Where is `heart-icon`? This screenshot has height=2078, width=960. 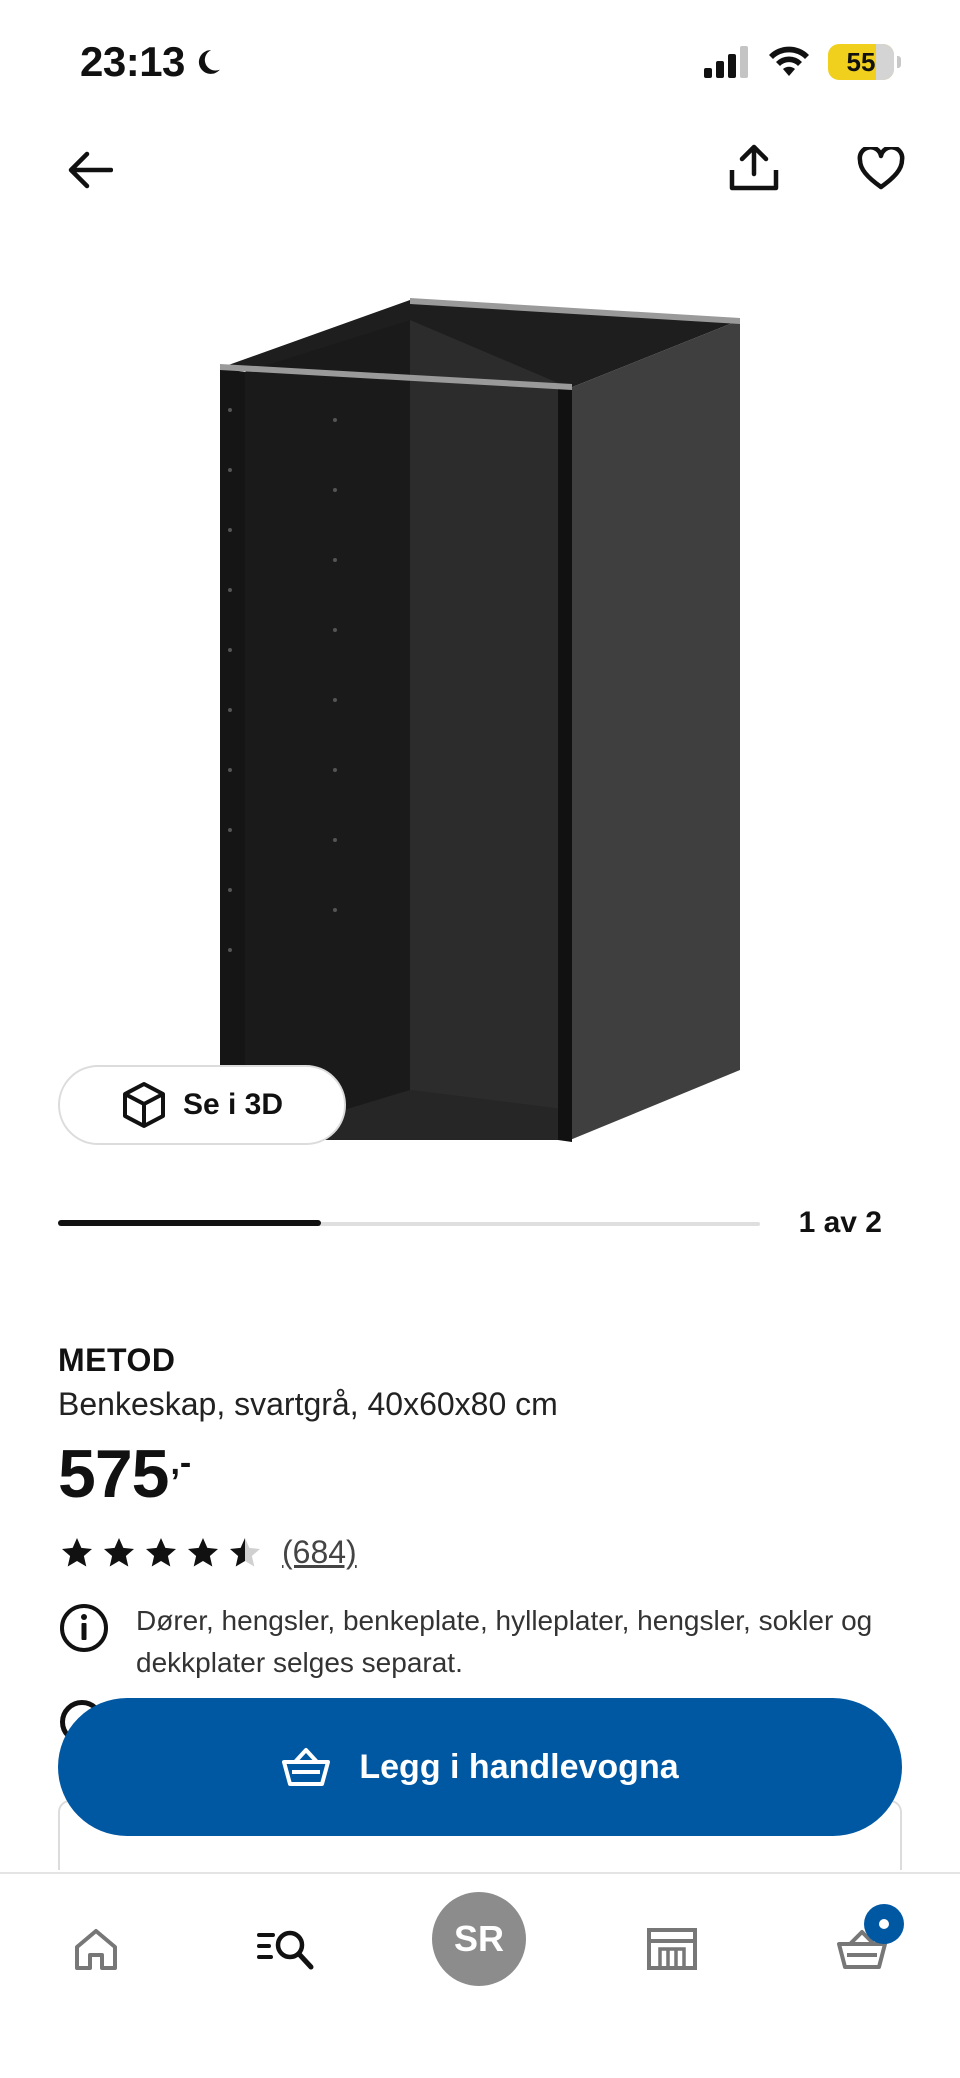
heart-icon is located at coordinates (881, 168).